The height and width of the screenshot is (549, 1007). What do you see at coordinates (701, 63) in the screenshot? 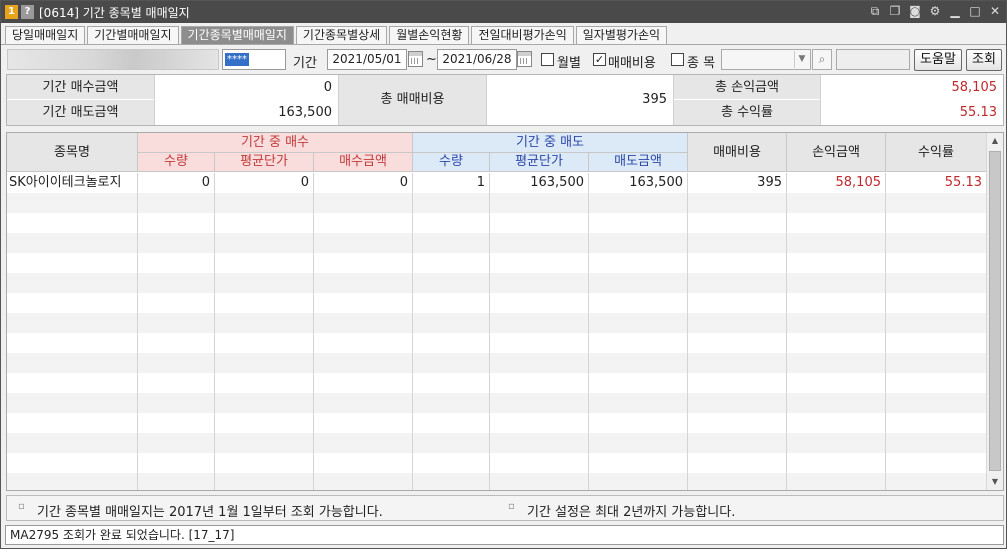
I see `stock-label: 종 목` at bounding box center [701, 63].